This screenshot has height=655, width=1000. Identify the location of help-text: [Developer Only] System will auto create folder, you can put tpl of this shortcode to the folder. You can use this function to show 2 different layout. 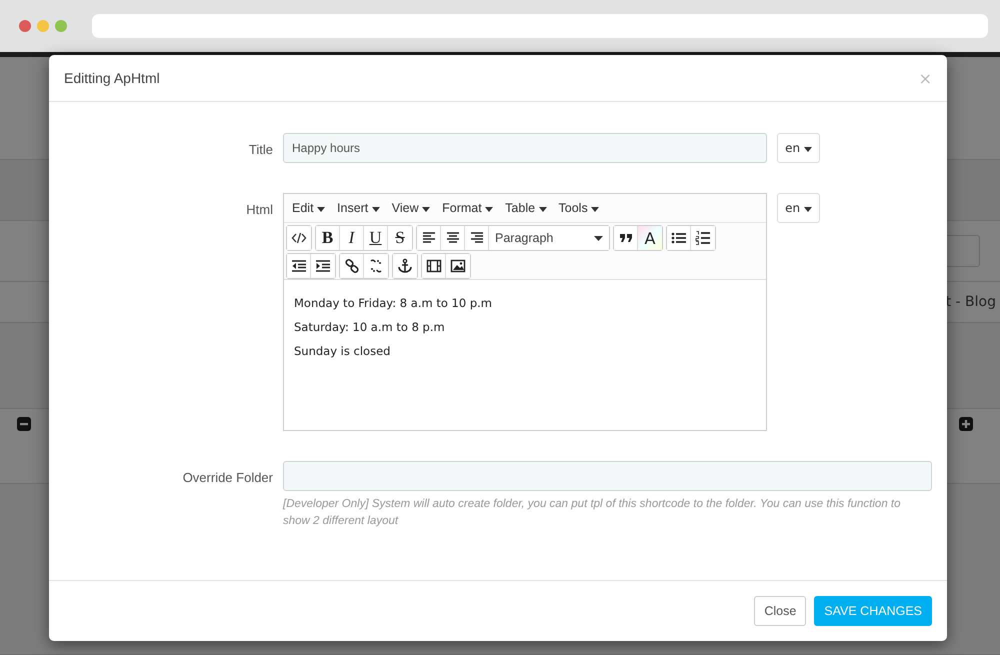
(592, 513).